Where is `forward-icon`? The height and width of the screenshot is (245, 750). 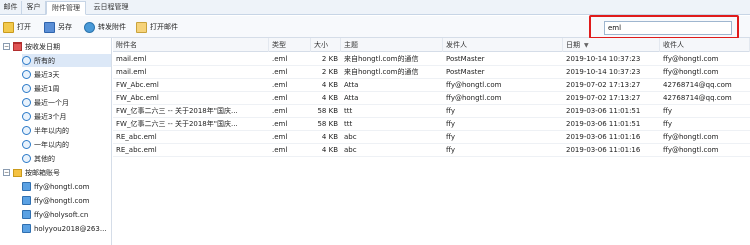
forward-icon is located at coordinates (89, 27).